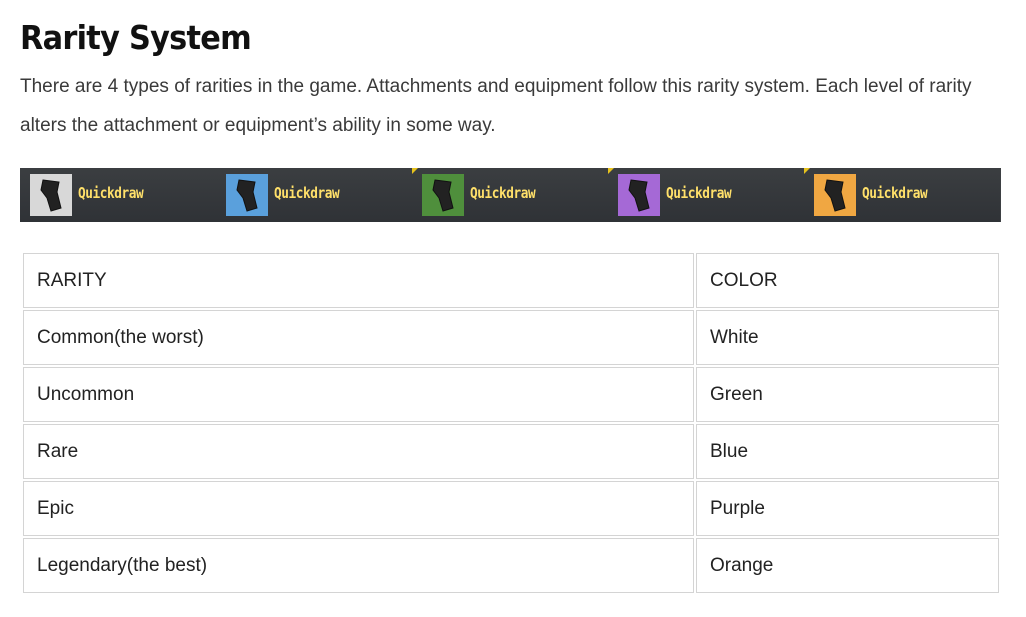 This screenshot has width=1026, height=617. I want to click on banner-item-legendary: Quickdraw, so click(902, 195).